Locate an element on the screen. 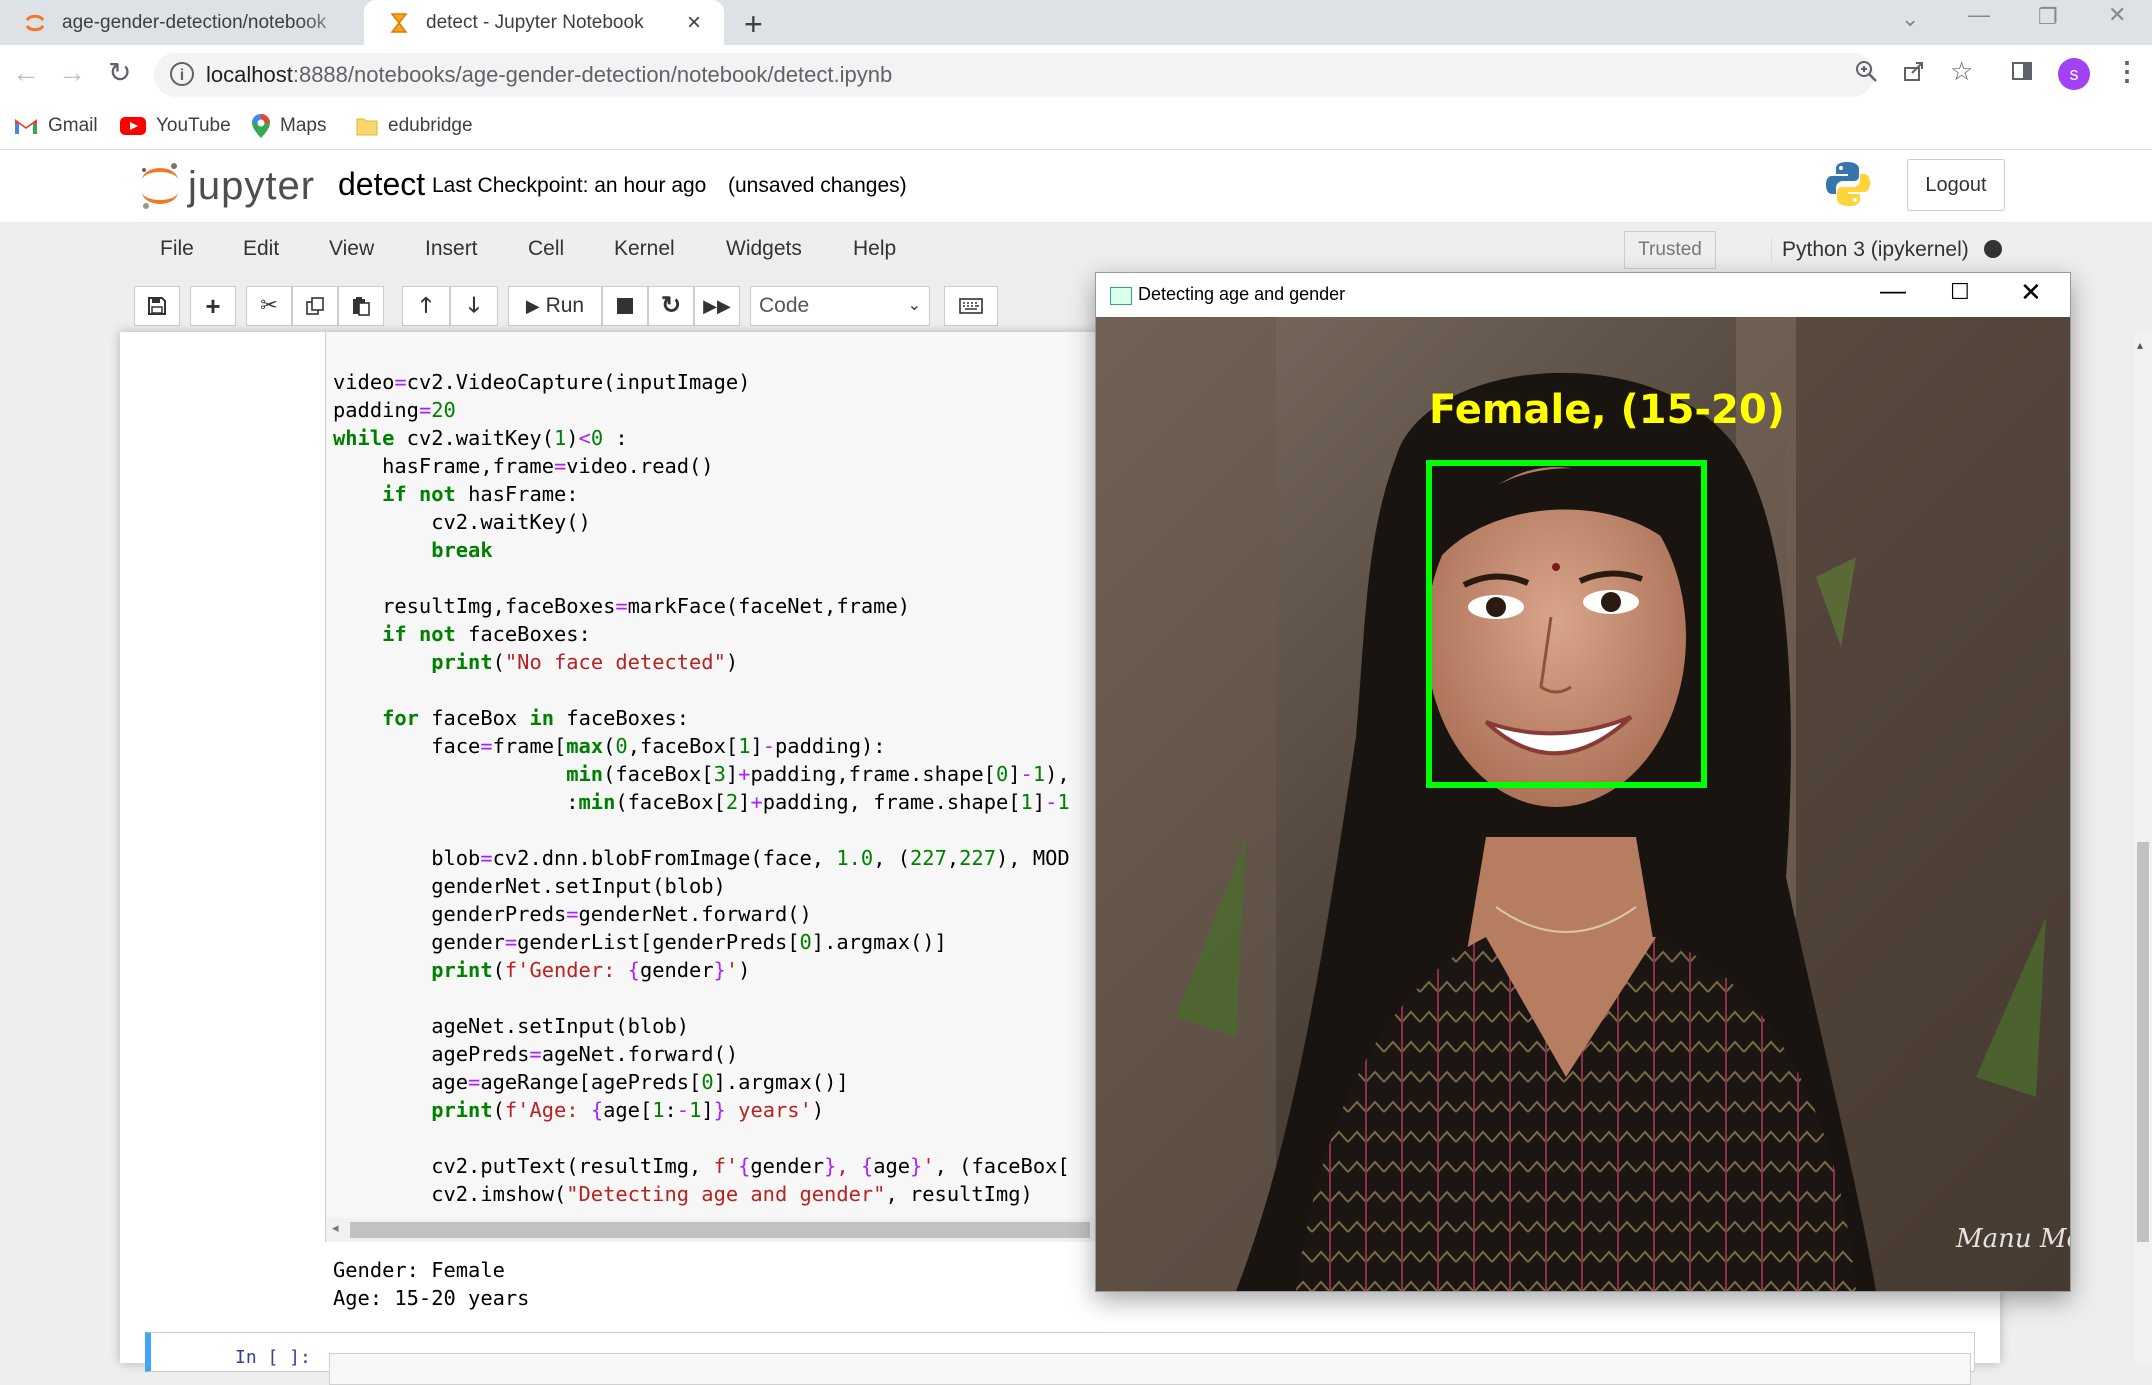 Image resolution: width=2152 pixels, height=1385 pixels. zoom-icon is located at coordinates (1866, 74).